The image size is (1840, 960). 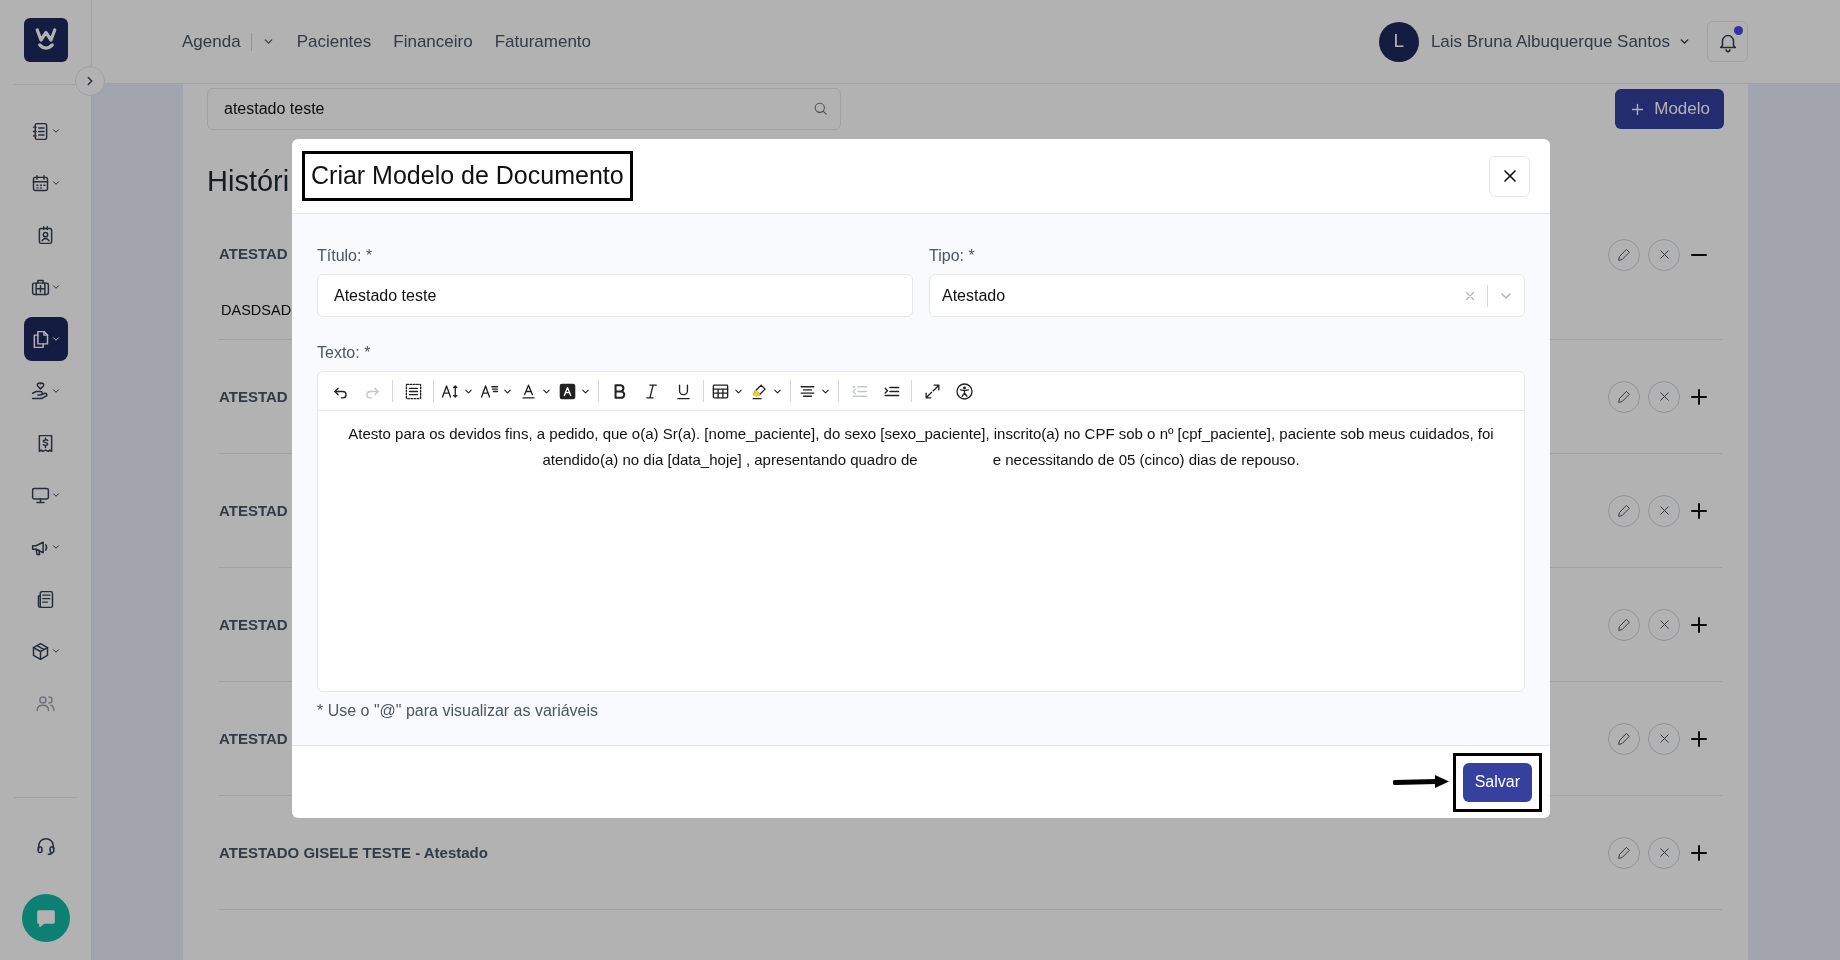 I want to click on logo-icon, so click(x=45, y=40).